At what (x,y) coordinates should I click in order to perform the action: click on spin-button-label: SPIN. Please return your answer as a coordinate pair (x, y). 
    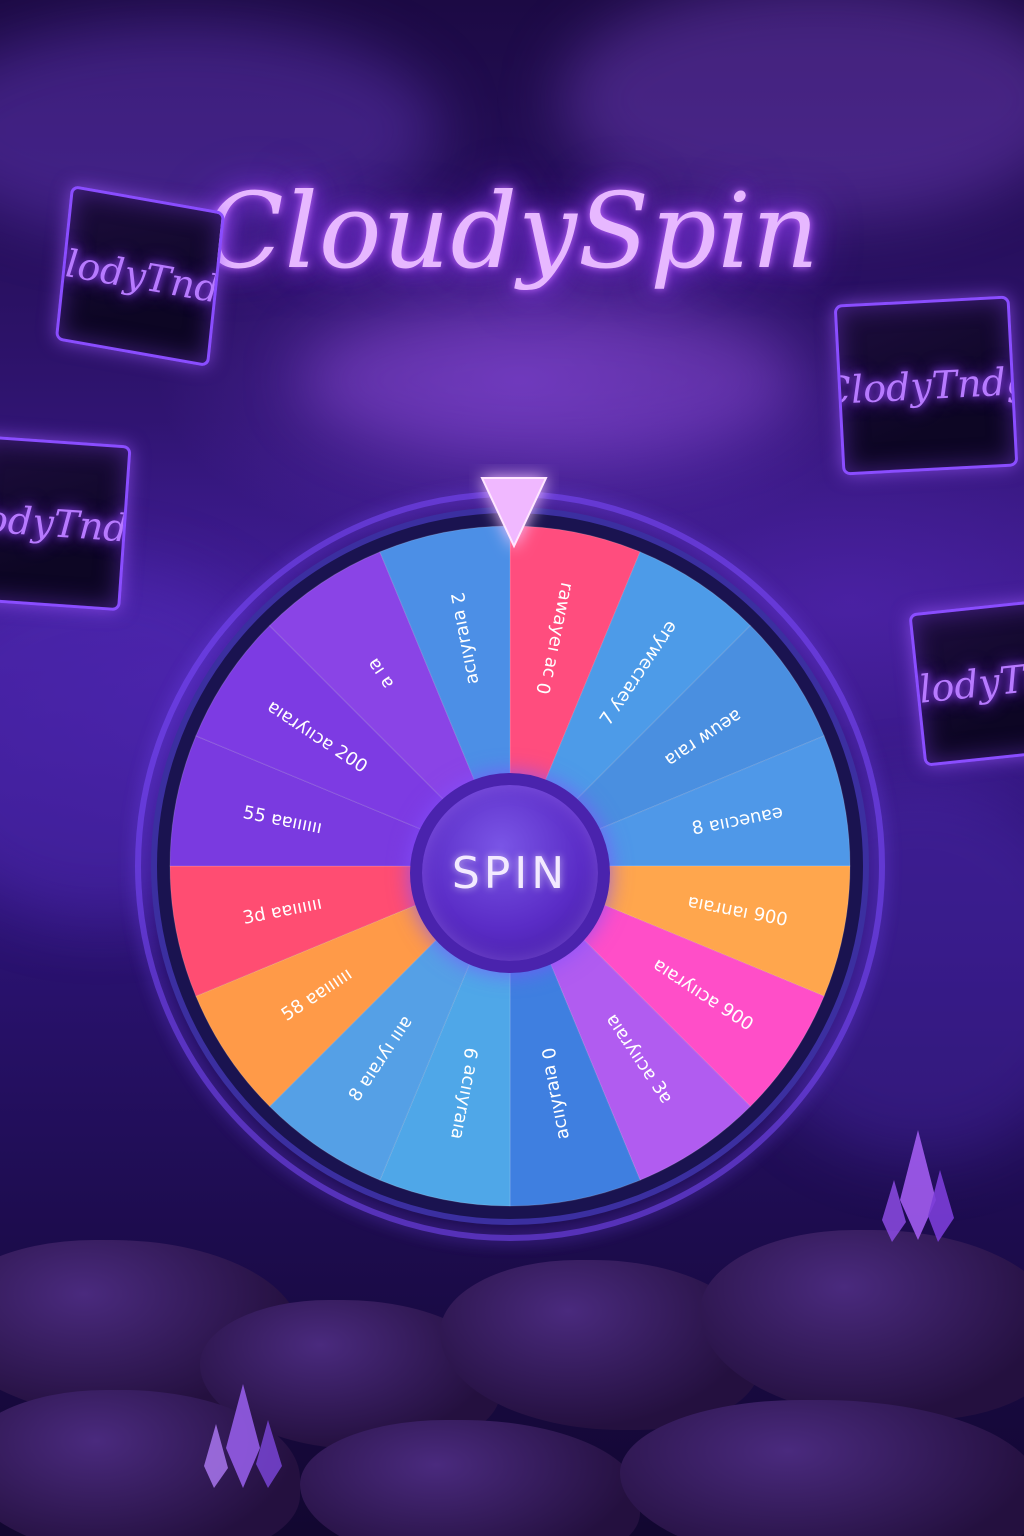
    Looking at the image, I should click on (510, 873).